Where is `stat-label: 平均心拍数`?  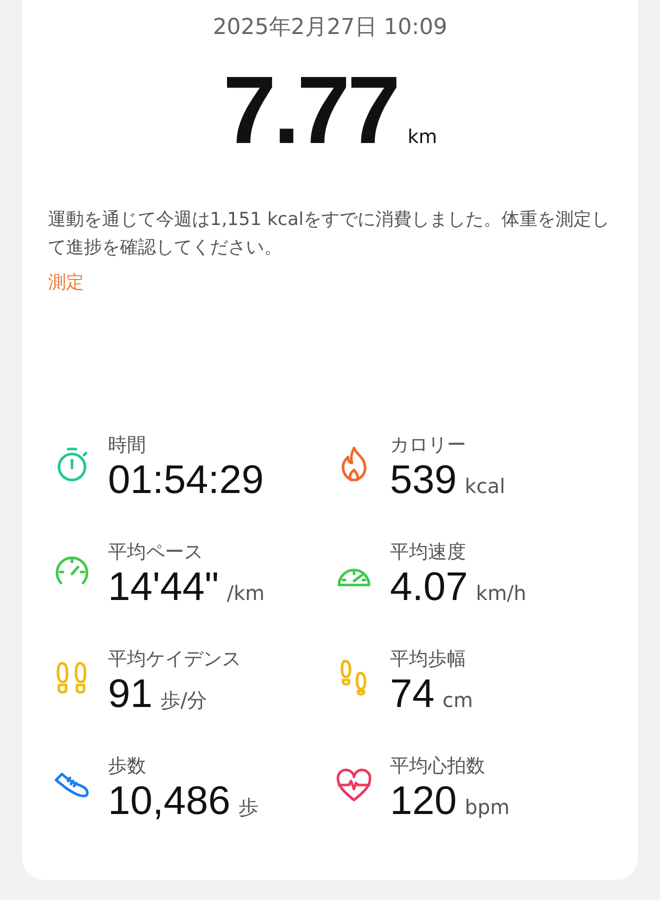 stat-label: 平均心拍数 is located at coordinates (438, 766).